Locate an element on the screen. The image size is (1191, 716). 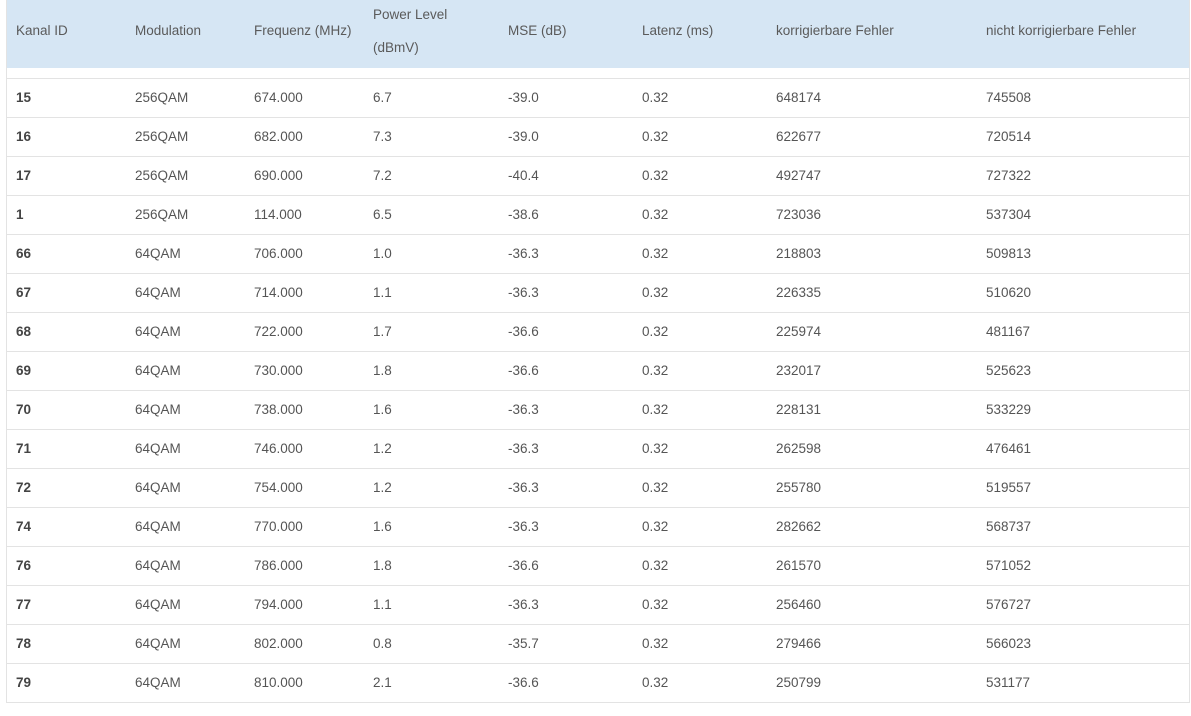
cell-mse: -39.0 is located at coordinates (523, 136).